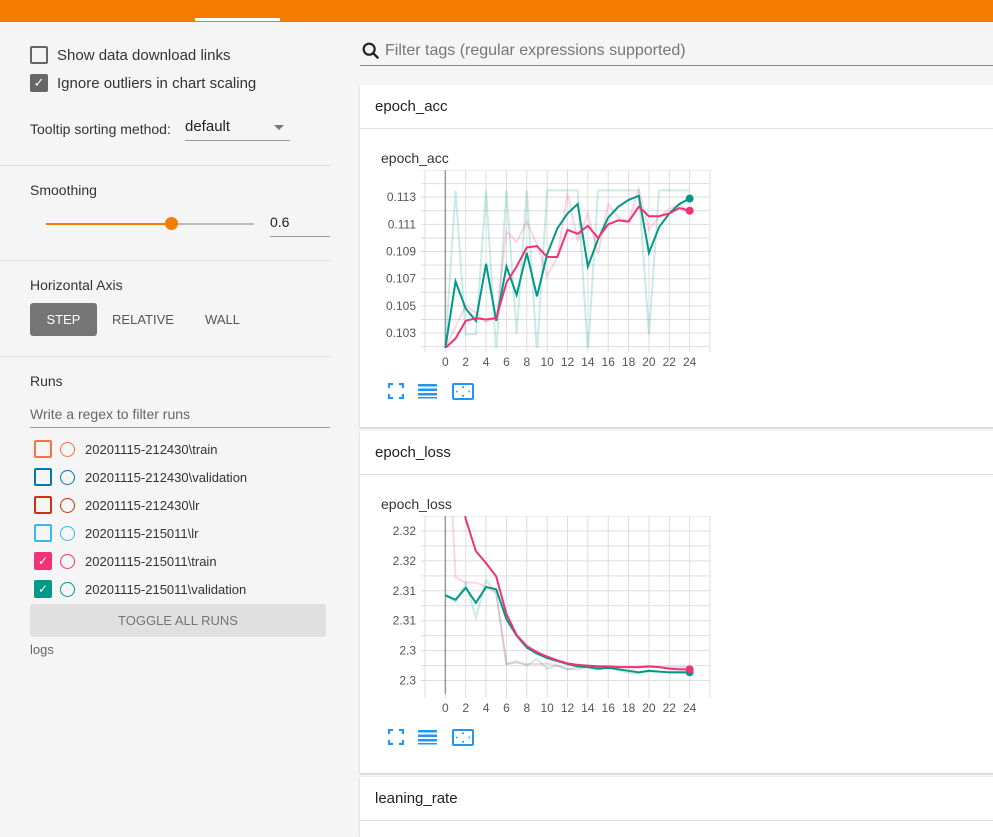 The width and height of the screenshot is (993, 837). I want to click on x-tick-label: 22, so click(670, 362).